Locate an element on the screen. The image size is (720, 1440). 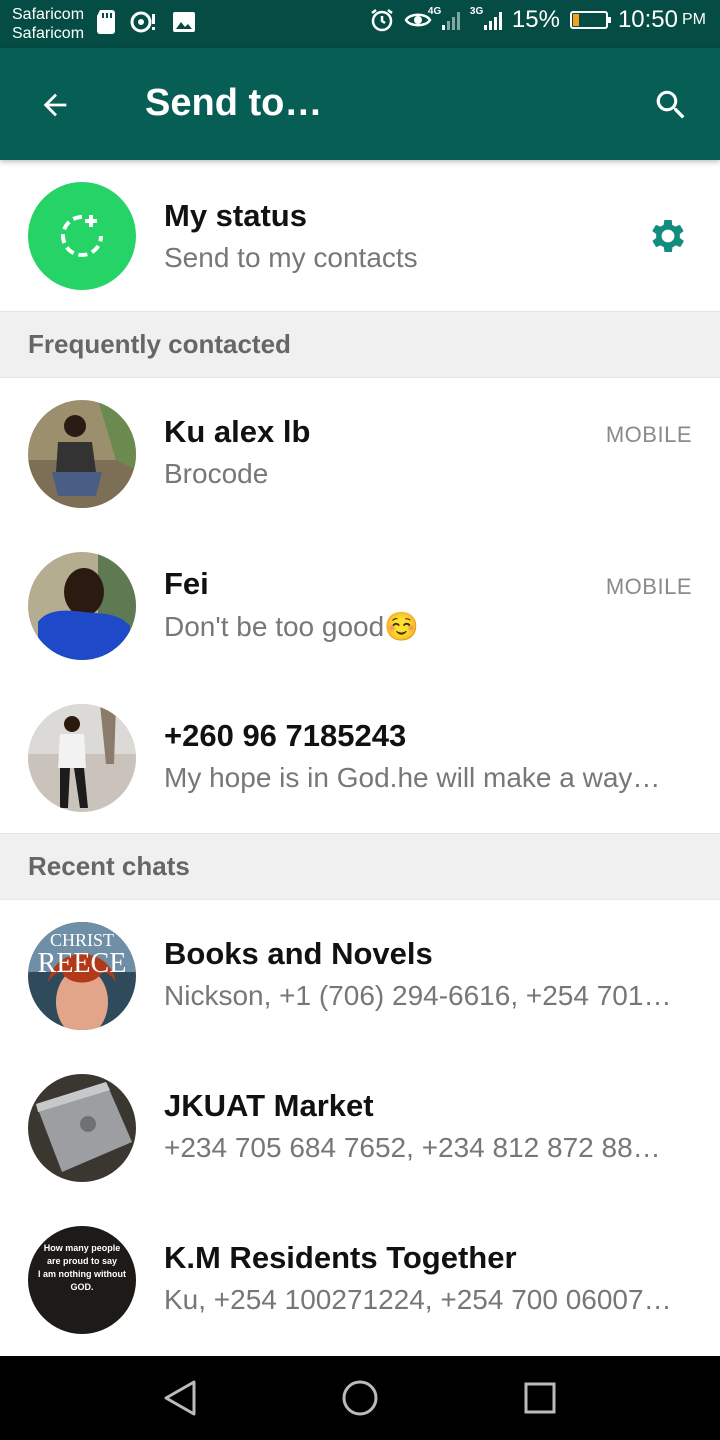
status-right: 4G 3G 15% 10:50 PM is located at coordinates (538, 20).